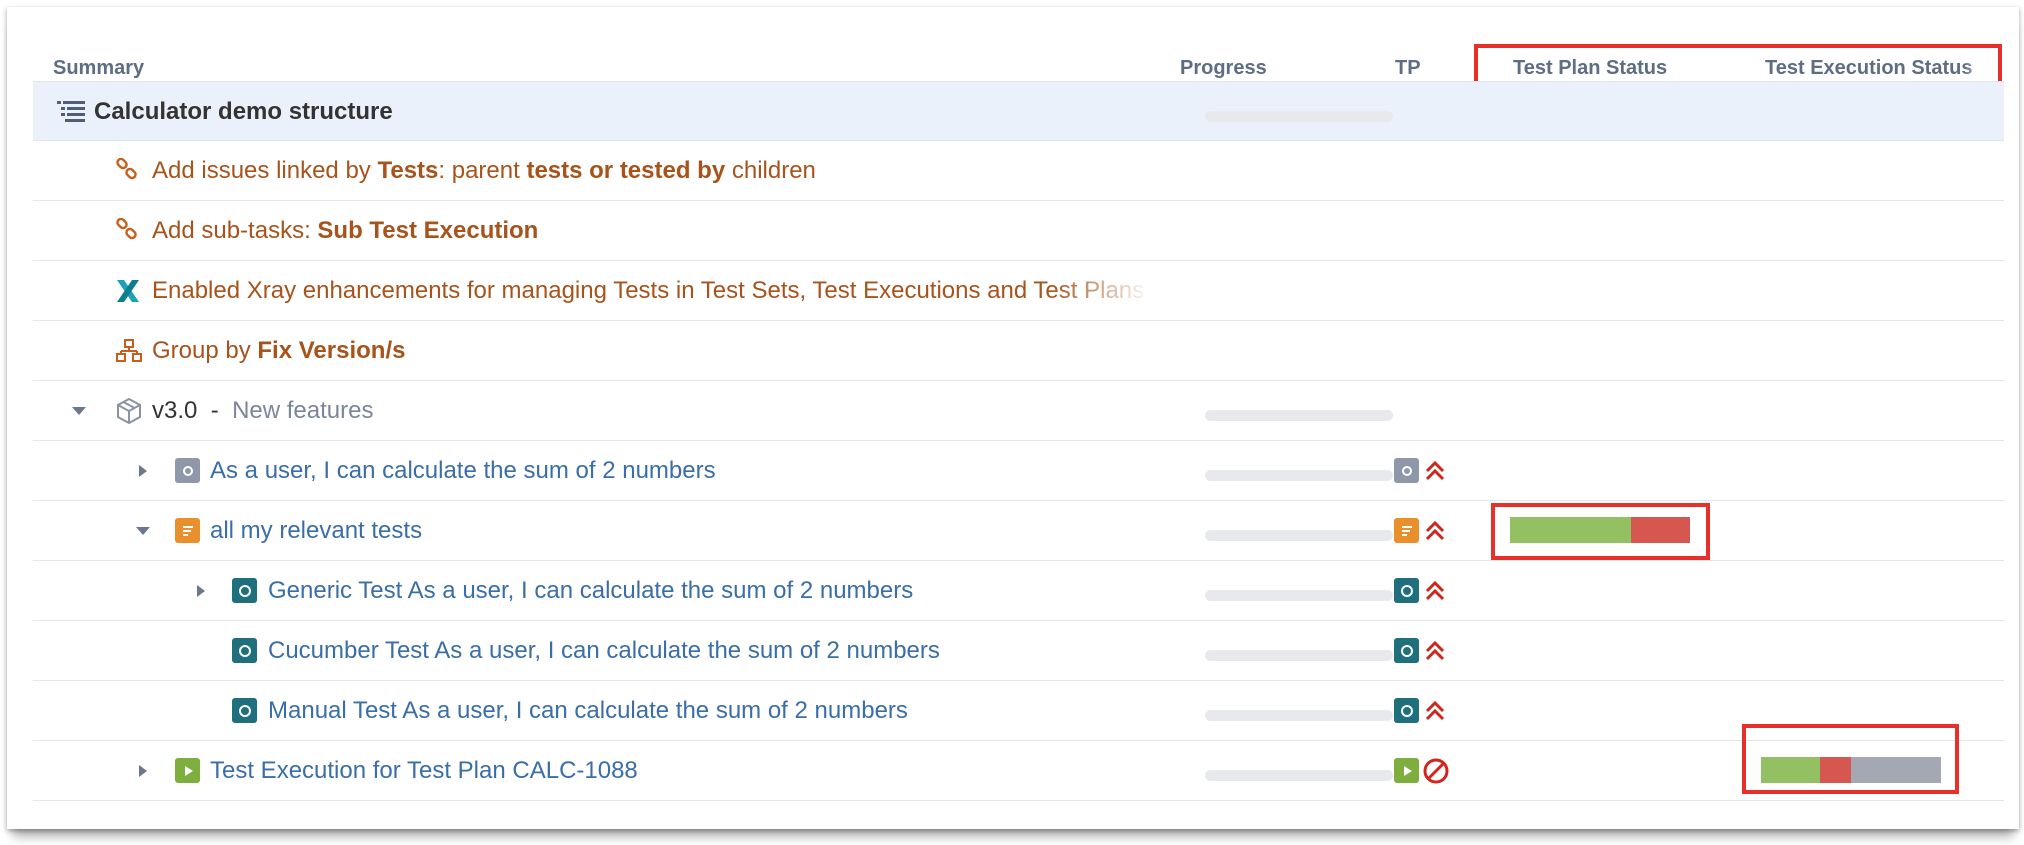  I want to click on table-row: Test Execution for Test Plan CALC-1088, so click(1018, 771).